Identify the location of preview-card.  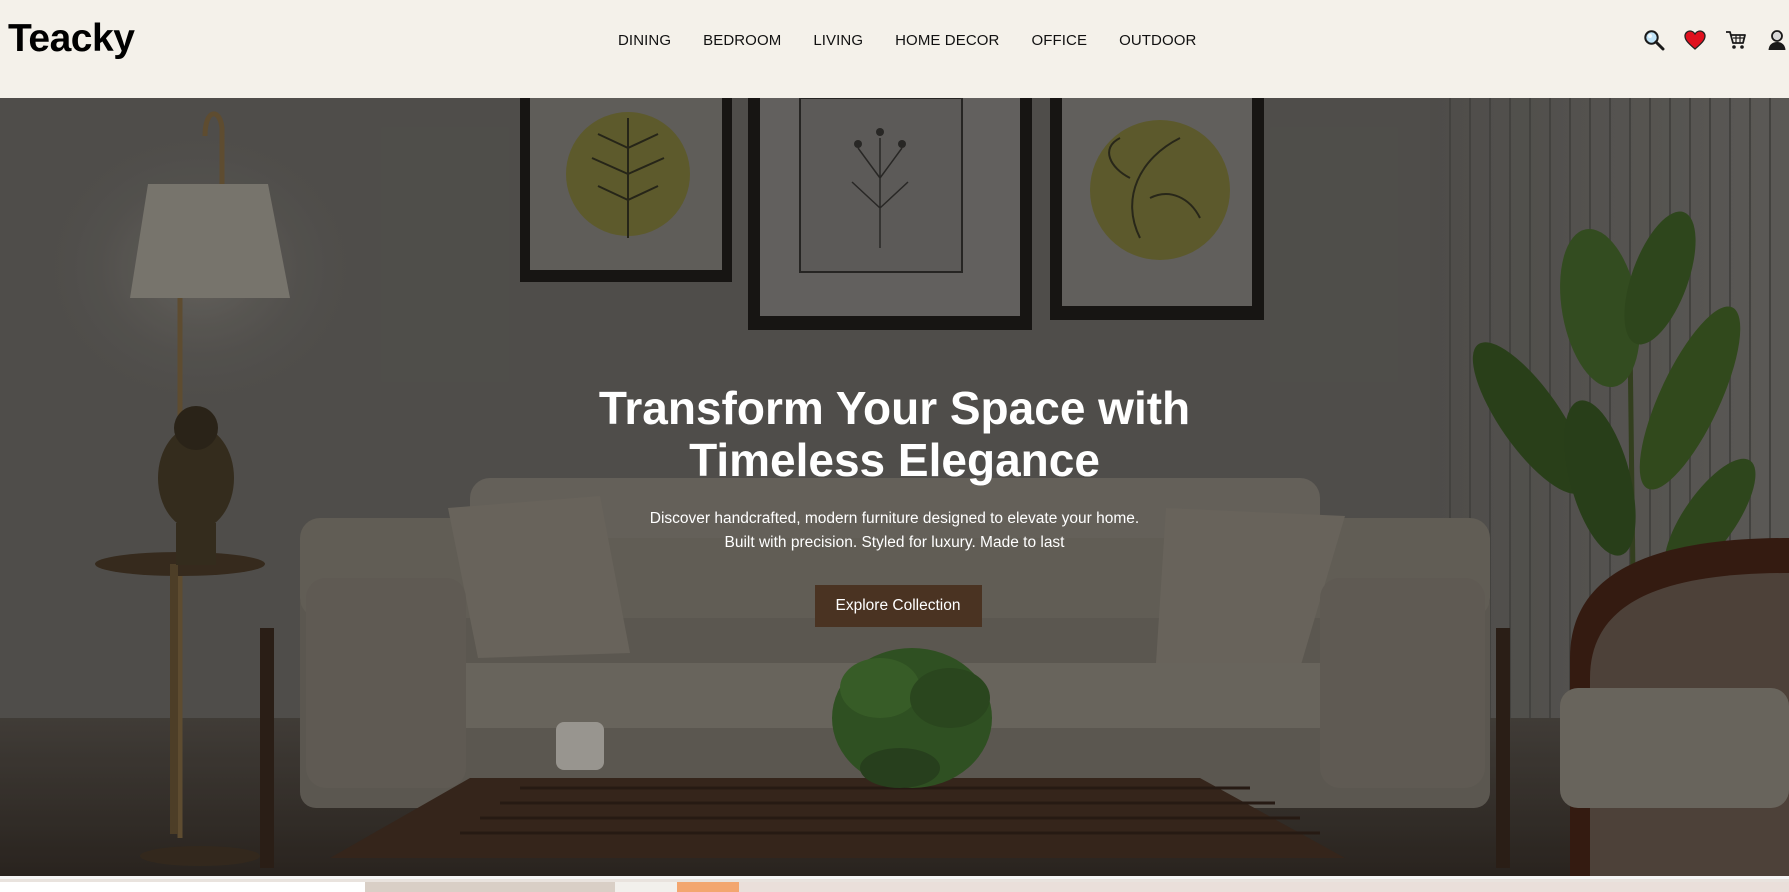
(182, 887).